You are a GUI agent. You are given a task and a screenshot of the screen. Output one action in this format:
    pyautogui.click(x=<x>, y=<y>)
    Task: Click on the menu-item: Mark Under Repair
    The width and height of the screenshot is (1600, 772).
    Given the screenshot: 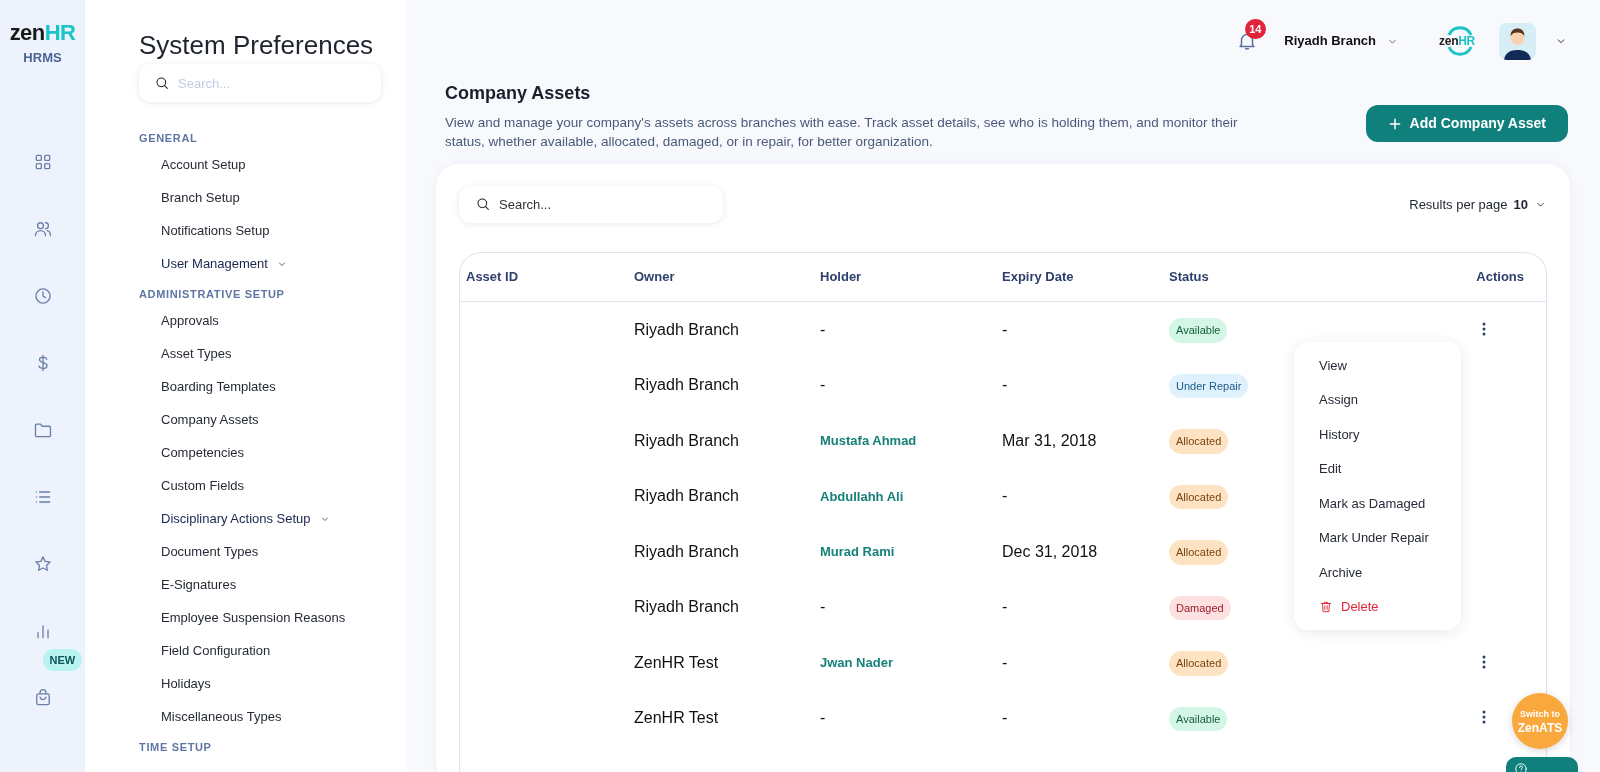 What is the action you would take?
    pyautogui.click(x=1377, y=537)
    